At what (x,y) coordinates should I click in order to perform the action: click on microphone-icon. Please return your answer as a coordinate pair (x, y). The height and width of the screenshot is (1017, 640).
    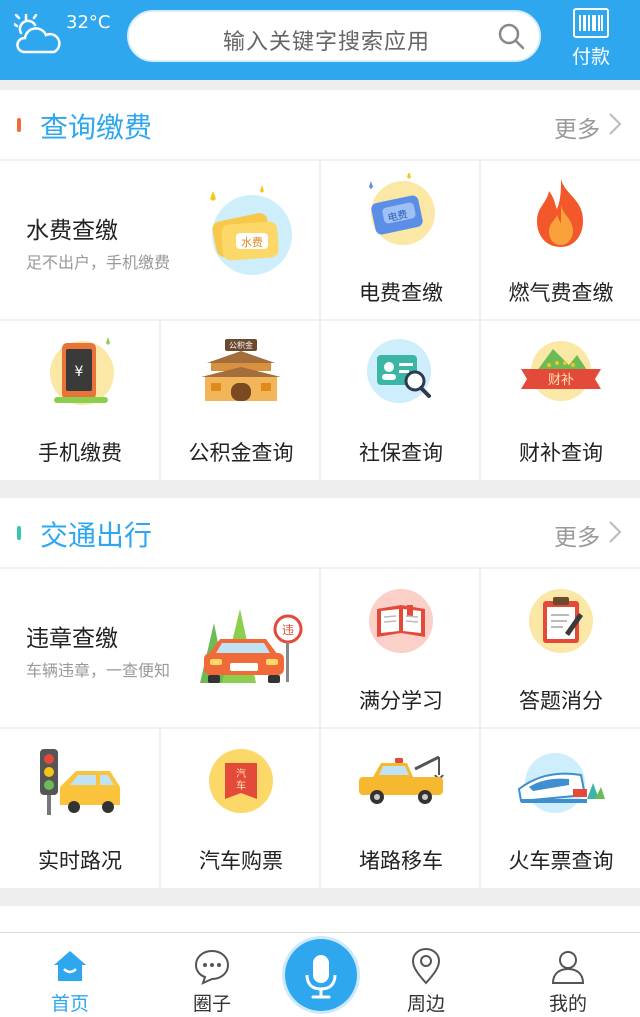
    Looking at the image, I should click on (321, 977).